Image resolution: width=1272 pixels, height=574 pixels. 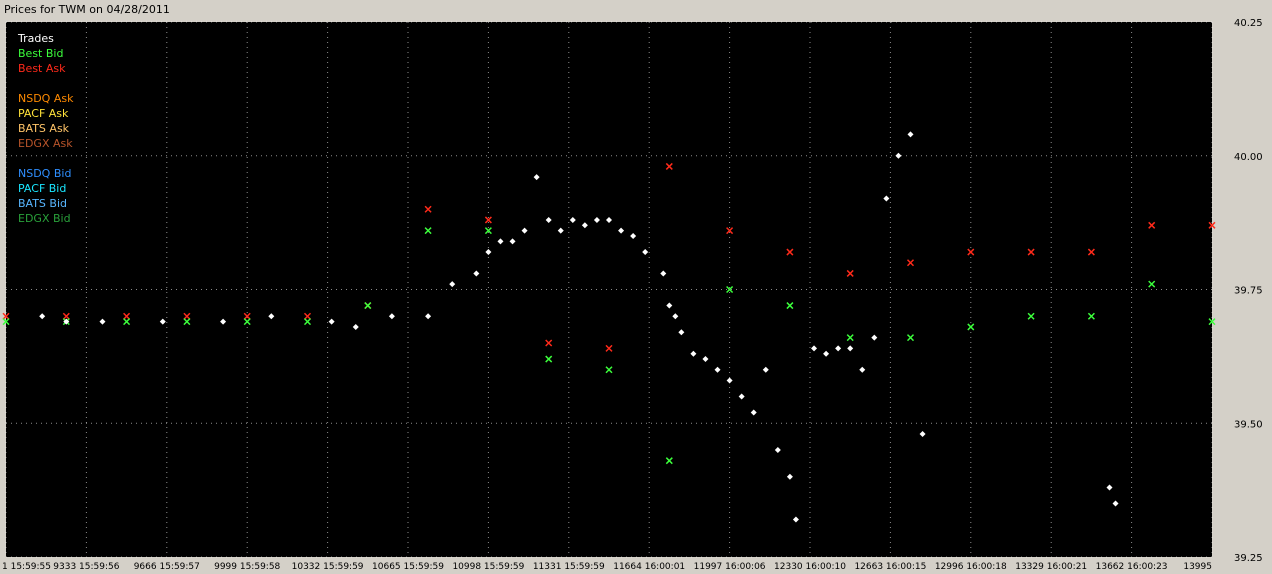 I want to click on x-tick-label: 13329 16:00:21, so click(x=1051, y=567).